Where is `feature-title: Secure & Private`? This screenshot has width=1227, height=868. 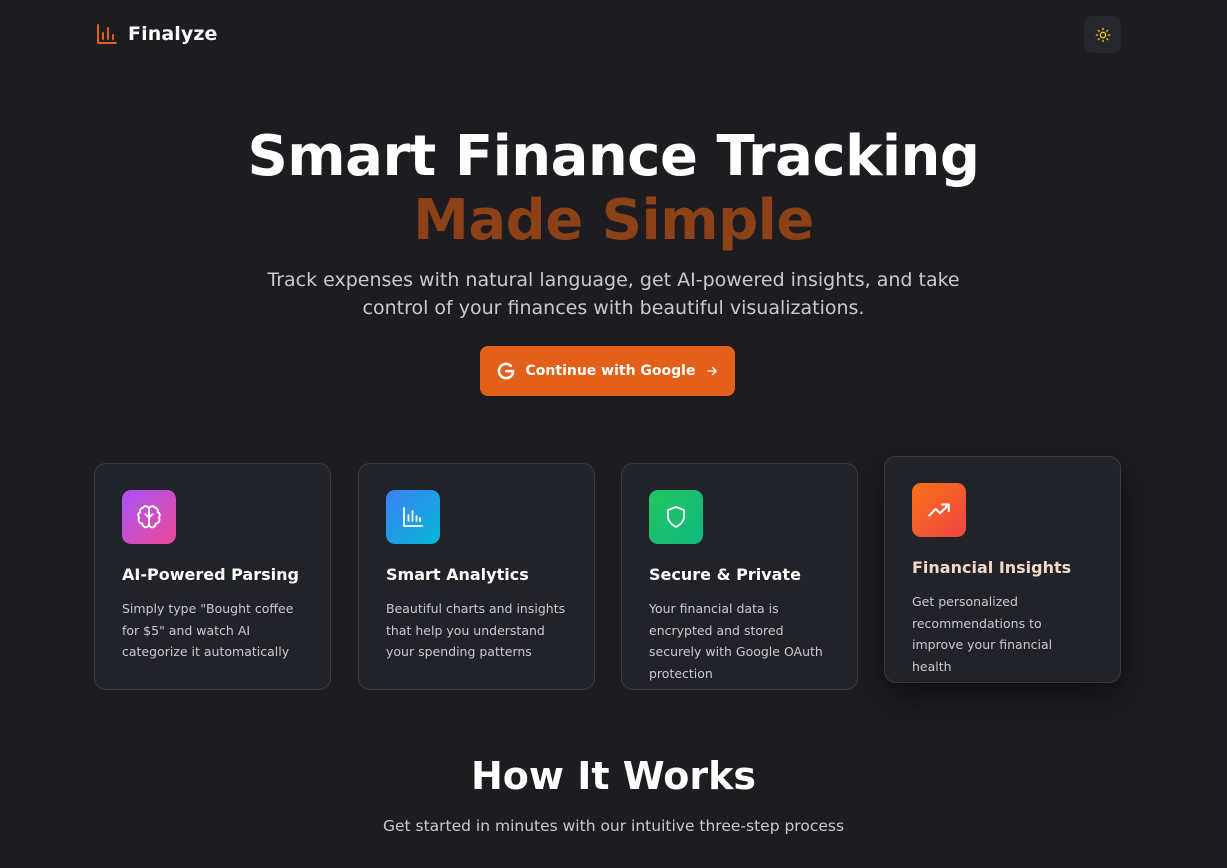 feature-title: Secure & Private is located at coordinates (725, 574).